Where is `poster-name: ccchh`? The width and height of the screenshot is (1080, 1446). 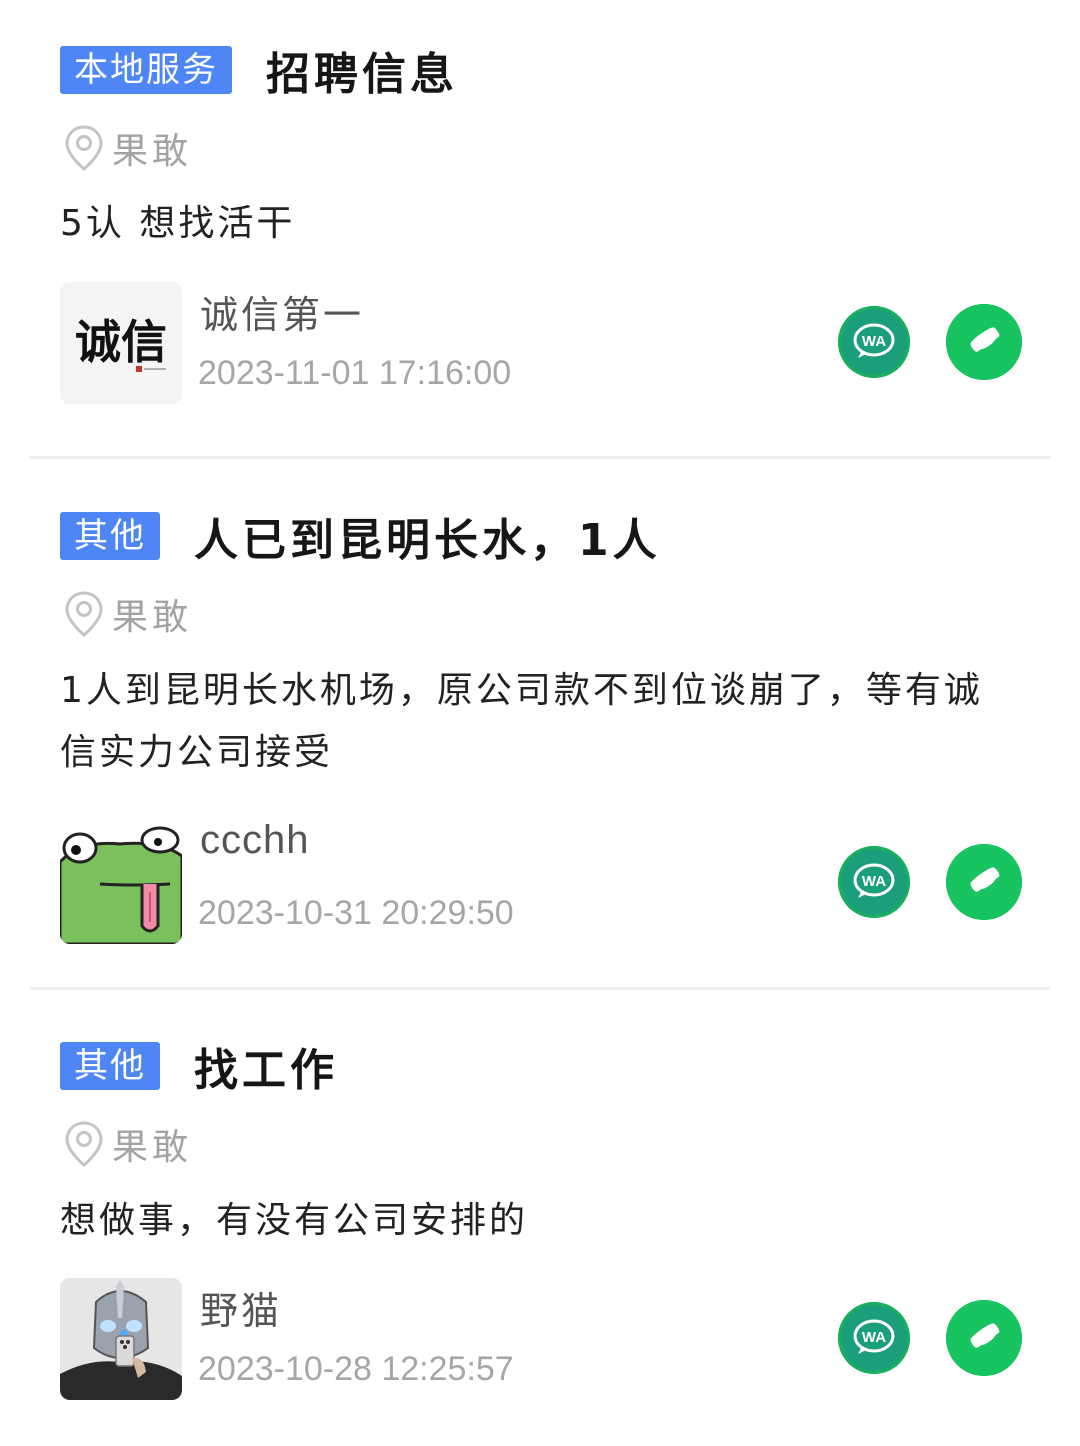 poster-name: ccchh is located at coordinates (255, 840).